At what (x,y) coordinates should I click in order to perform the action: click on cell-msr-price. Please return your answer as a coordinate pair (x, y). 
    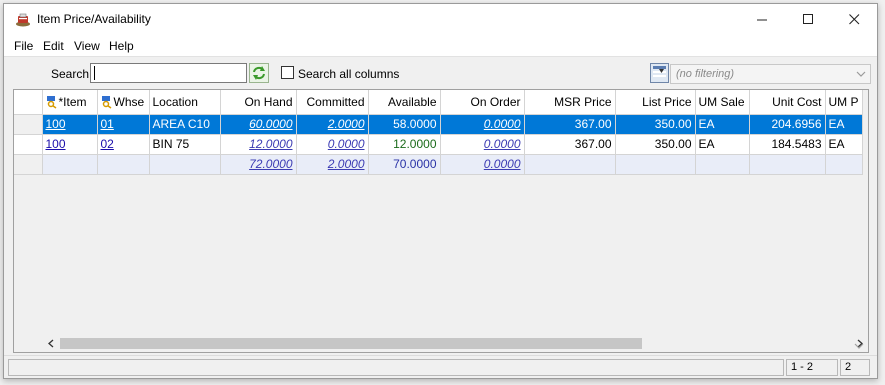
    Looking at the image, I should click on (570, 164).